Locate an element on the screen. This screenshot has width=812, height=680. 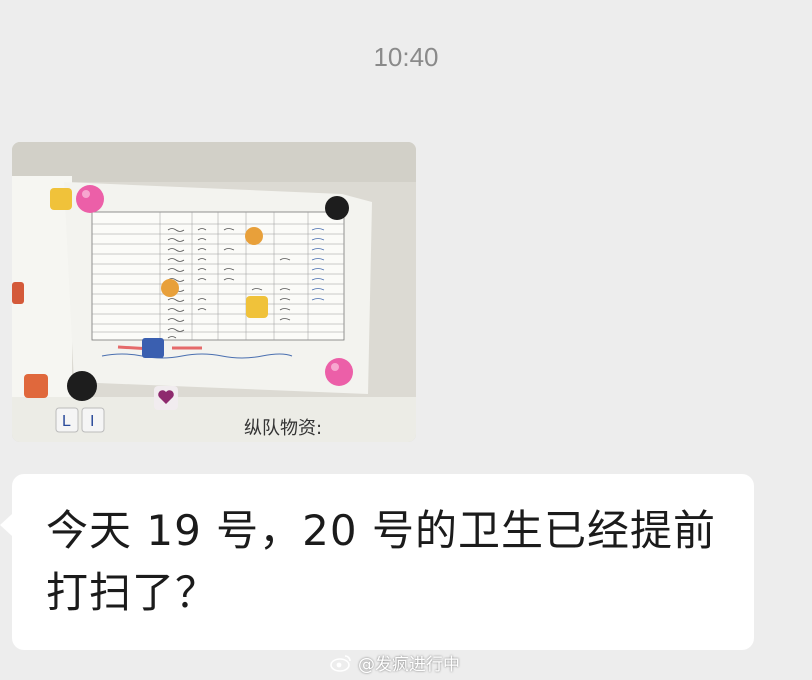
svg-text: L is located at coordinates (66, 421).